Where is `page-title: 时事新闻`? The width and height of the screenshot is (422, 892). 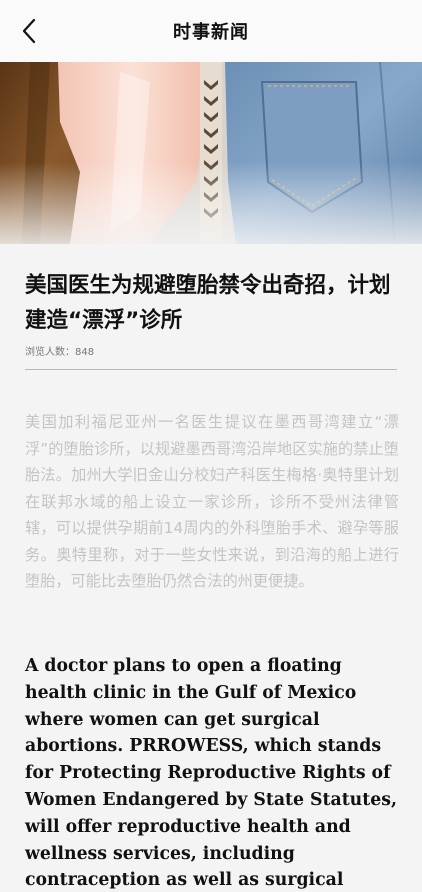 page-title: 时事新闻 is located at coordinates (211, 32).